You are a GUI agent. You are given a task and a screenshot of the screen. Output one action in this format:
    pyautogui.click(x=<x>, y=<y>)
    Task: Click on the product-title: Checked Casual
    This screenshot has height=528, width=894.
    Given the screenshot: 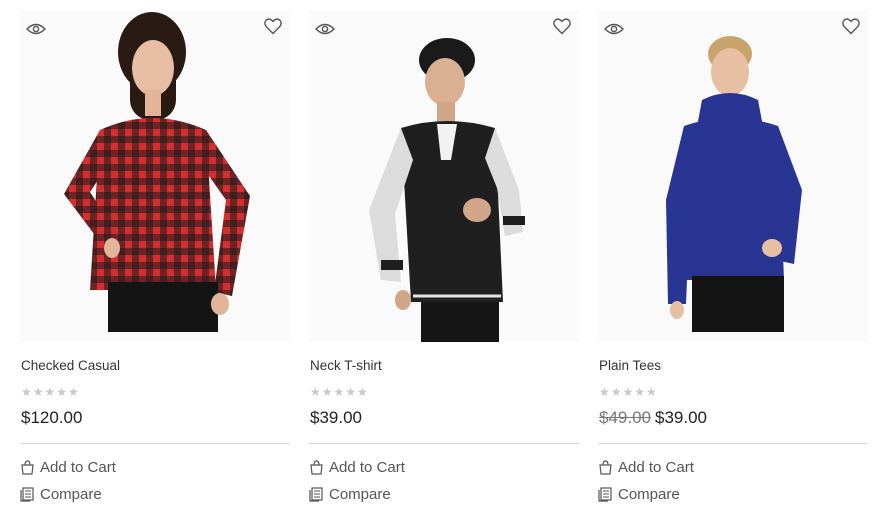 What is the action you would take?
    pyautogui.click(x=70, y=365)
    